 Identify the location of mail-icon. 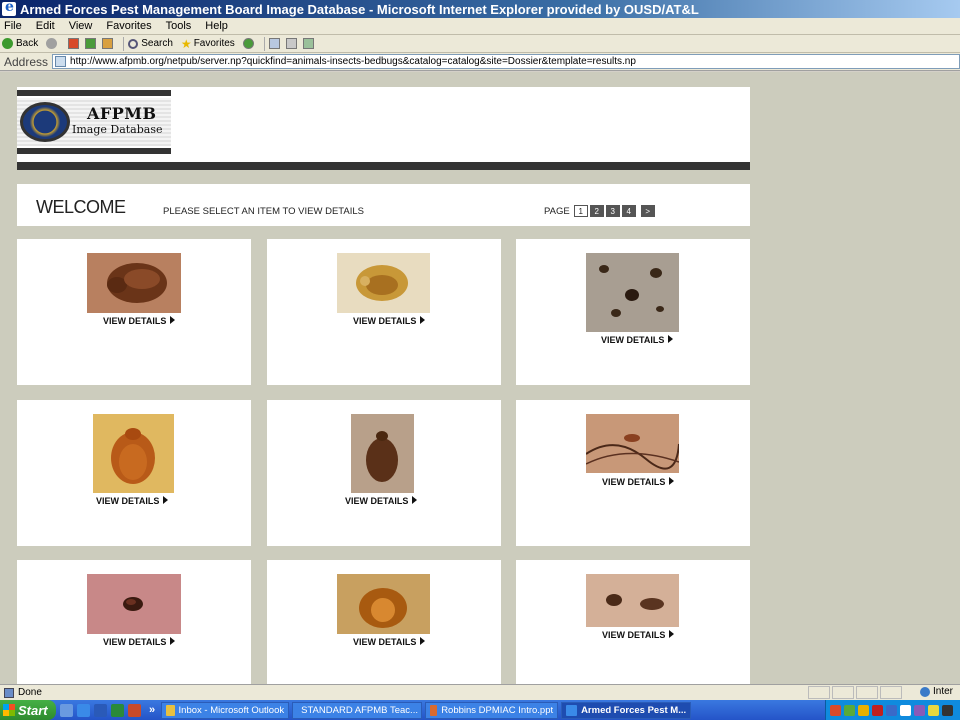
(274, 43).